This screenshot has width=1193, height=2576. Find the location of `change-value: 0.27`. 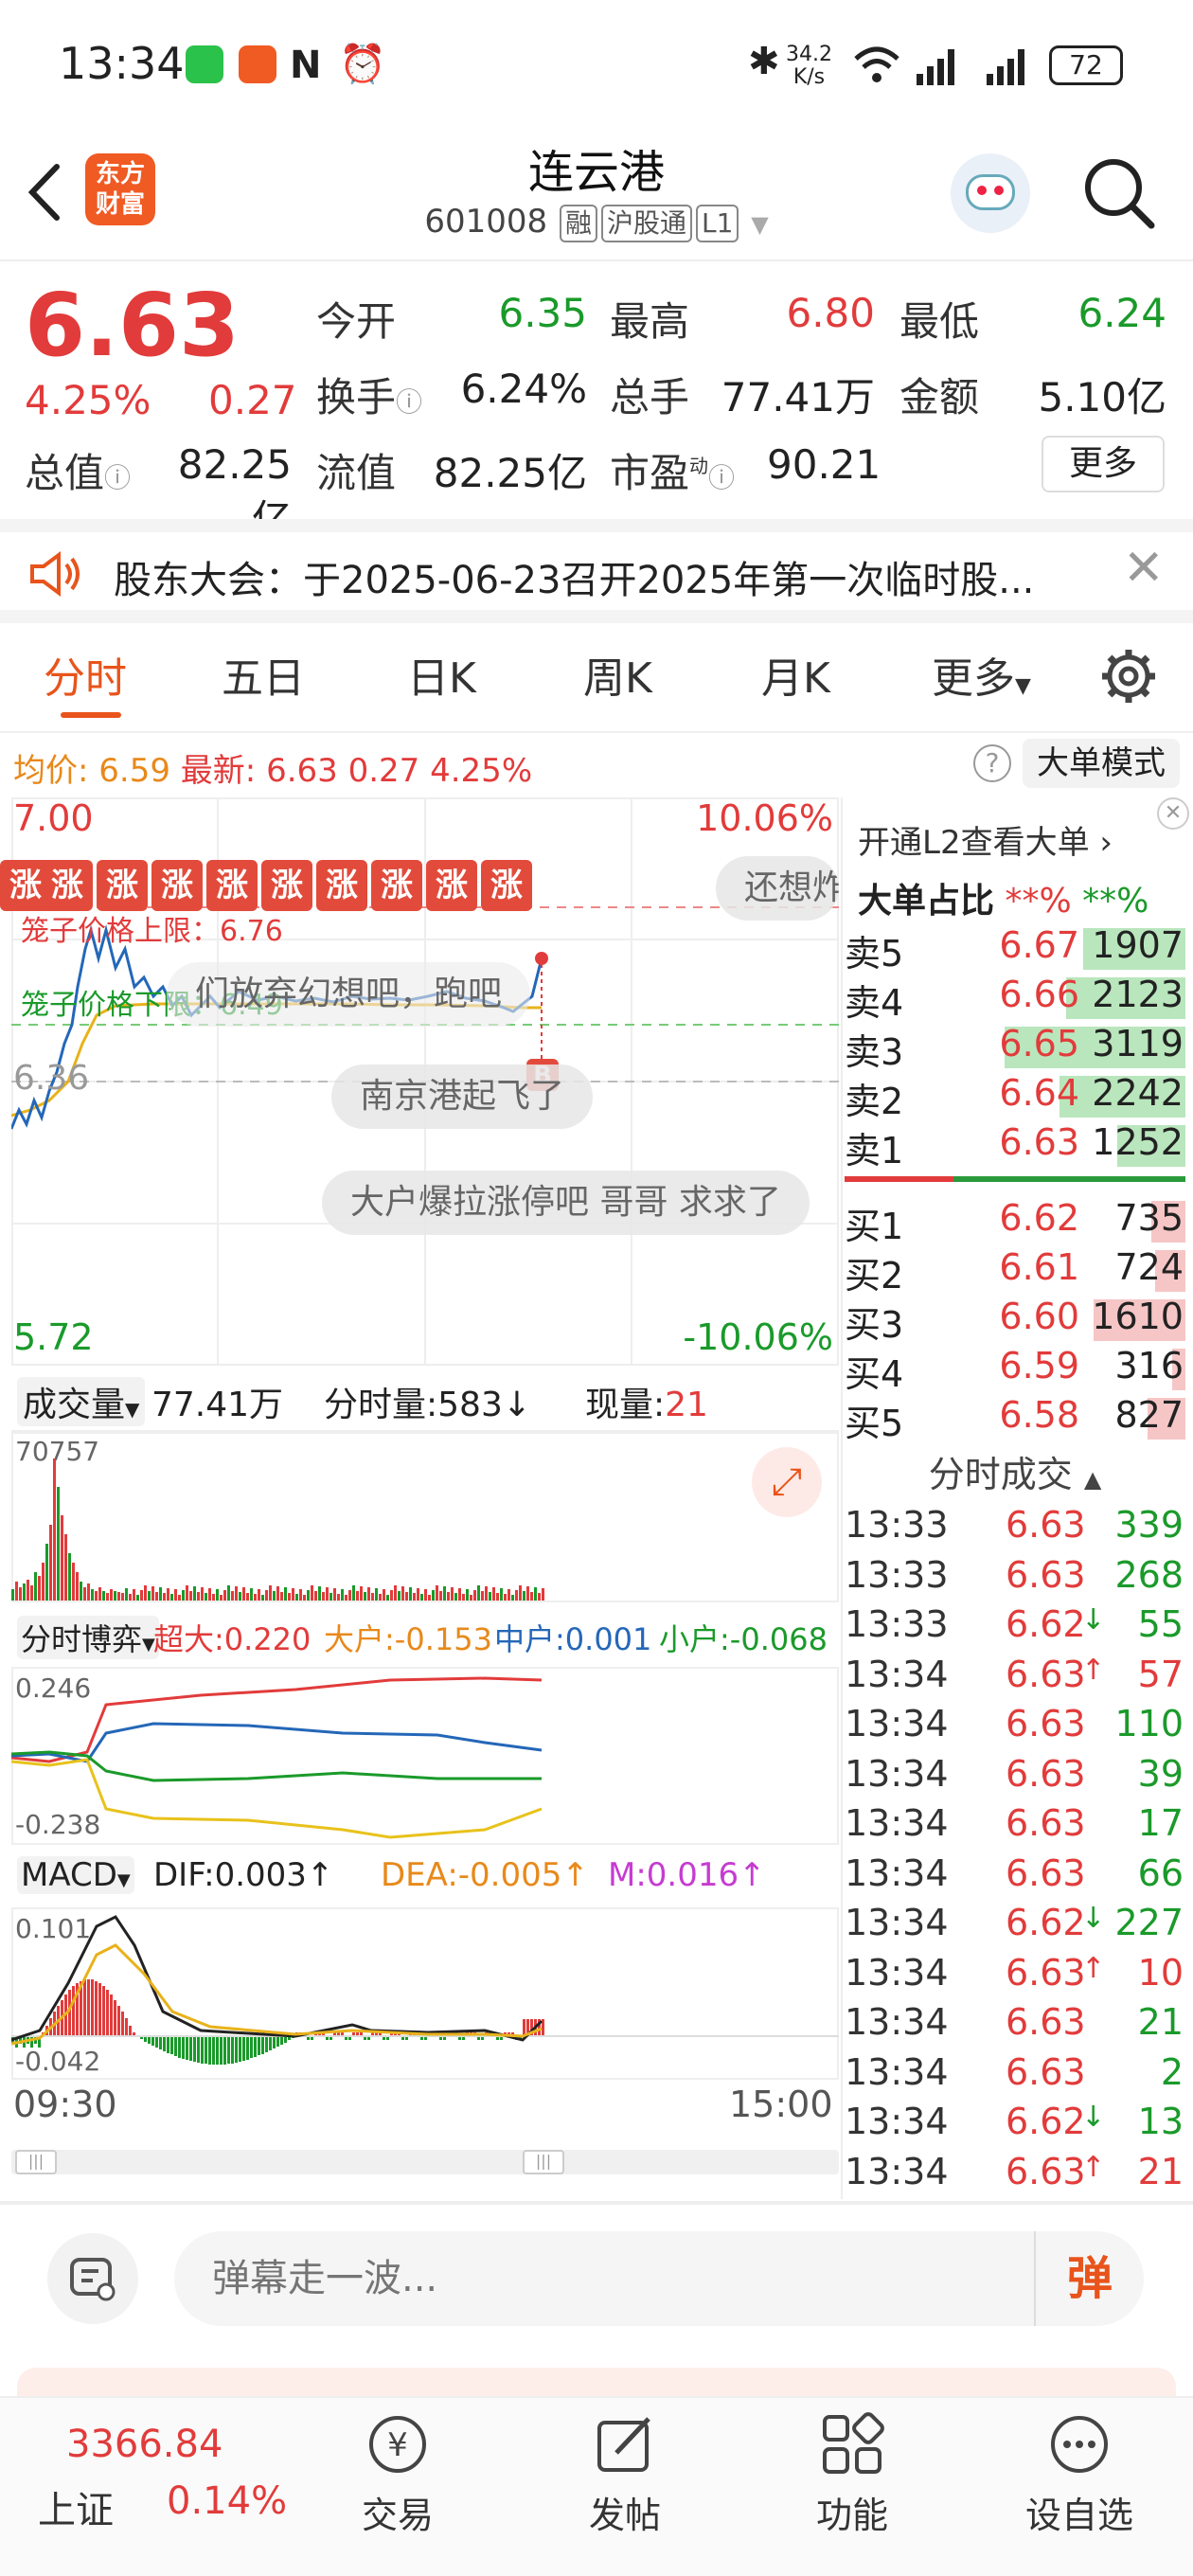

change-value: 0.27 is located at coordinates (252, 400).